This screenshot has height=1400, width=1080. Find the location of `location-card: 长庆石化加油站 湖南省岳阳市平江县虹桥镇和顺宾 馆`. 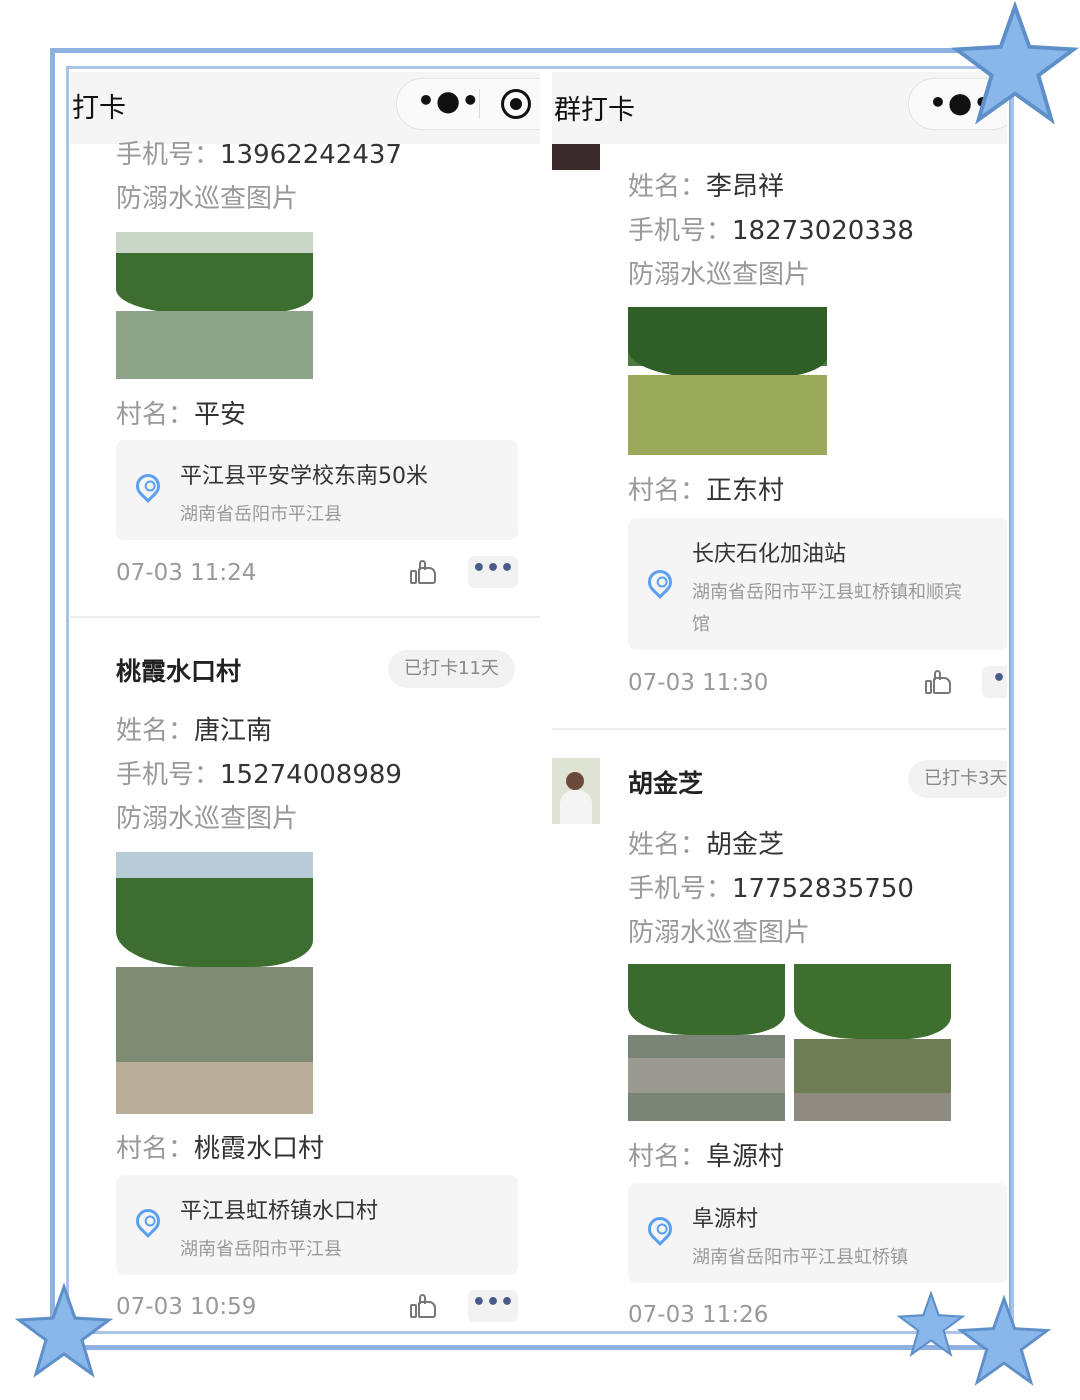

location-card: 长庆石化加油站 湖南省岳阳市平江县虹桥镇和顺宾 馆 is located at coordinates (817, 584).